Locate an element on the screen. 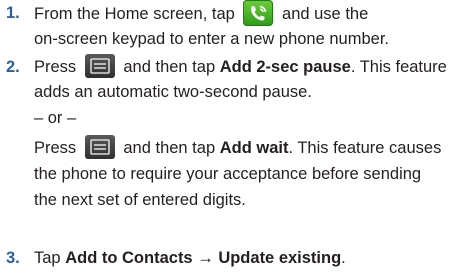  bold-option-label: Add 2-sec pause is located at coordinates (285, 67).